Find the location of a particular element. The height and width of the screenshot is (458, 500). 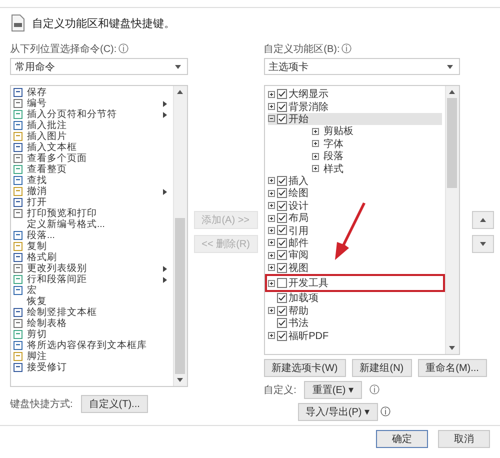

tree-item: 开发工具 is located at coordinates (355, 283).